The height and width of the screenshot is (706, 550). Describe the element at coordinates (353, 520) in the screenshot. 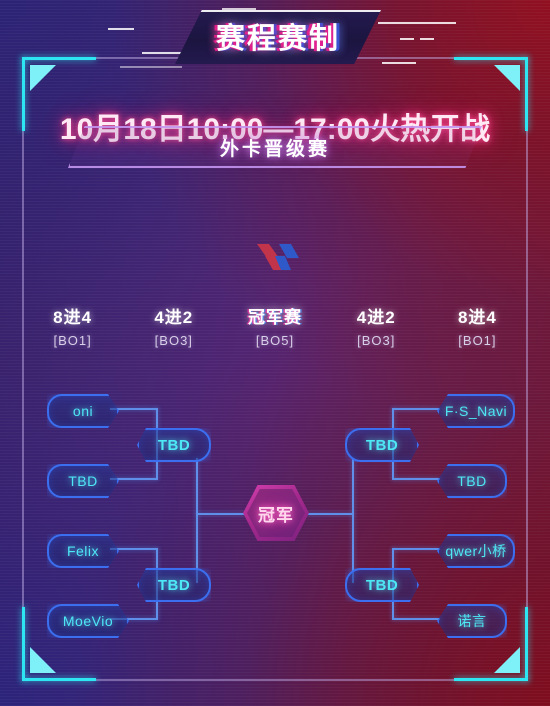

I see `connector-right-semis-vertical` at that location.